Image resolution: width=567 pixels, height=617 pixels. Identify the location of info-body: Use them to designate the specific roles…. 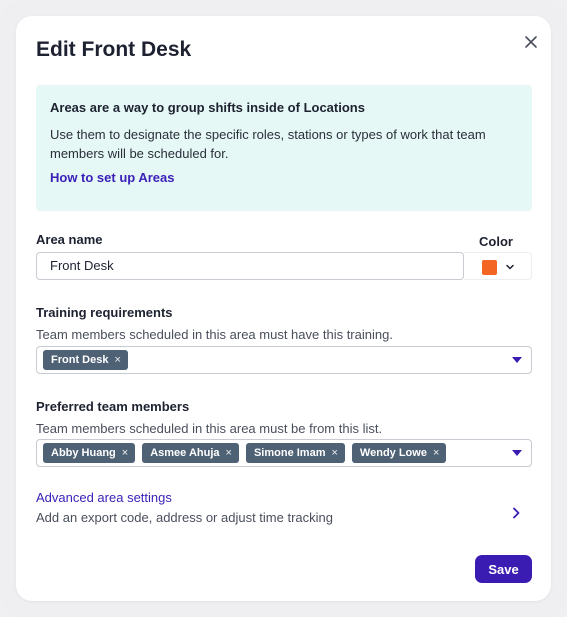
(268, 144).